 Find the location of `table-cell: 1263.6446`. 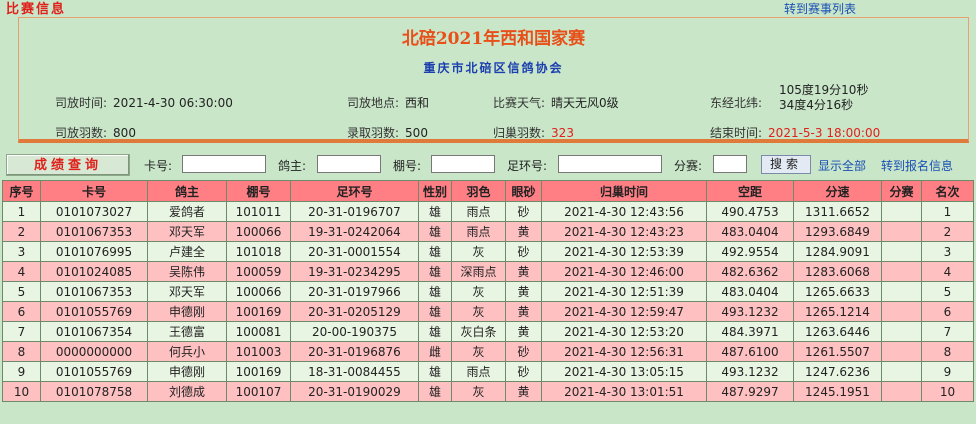

table-cell: 1263.6446 is located at coordinates (837, 331).